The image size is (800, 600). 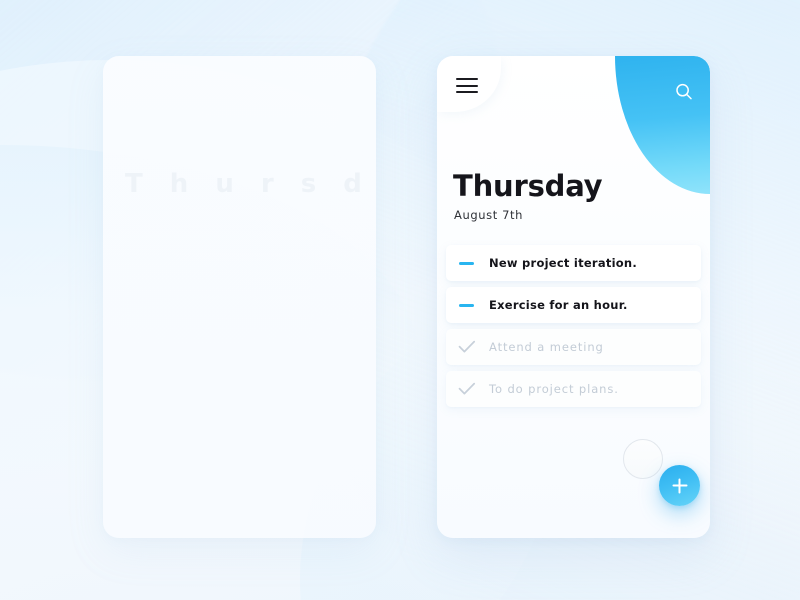 What do you see at coordinates (546, 347) in the screenshot?
I see `task-label: Attend a meeting` at bounding box center [546, 347].